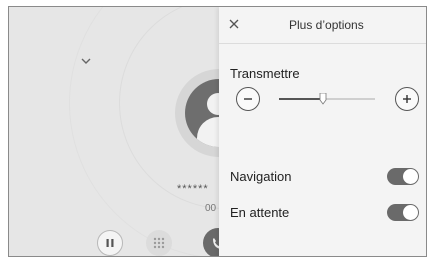 This screenshot has height=263, width=433. I want to click on pause-icon, so click(110, 243).